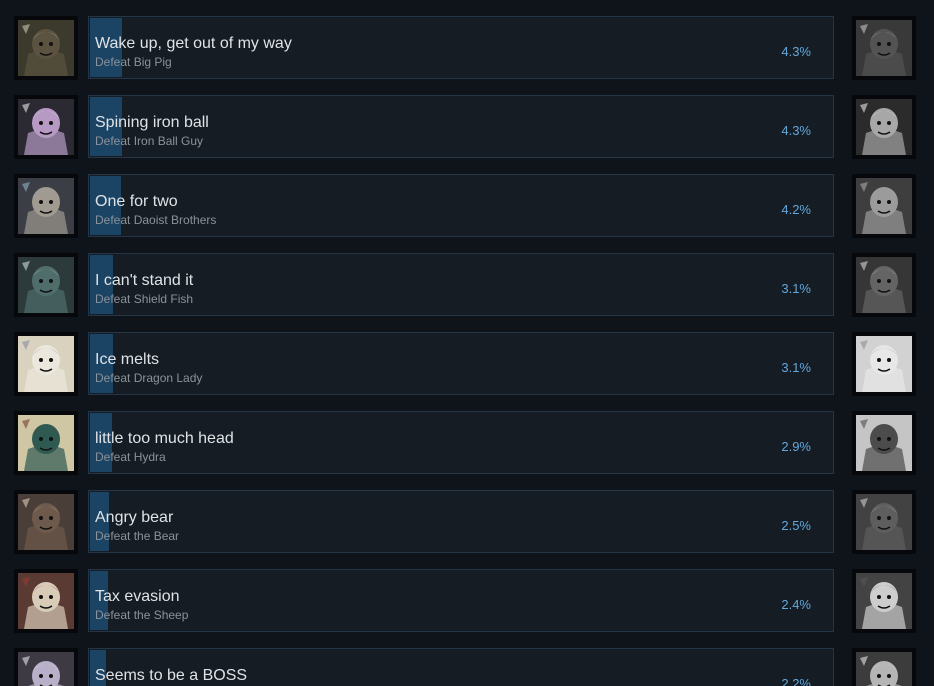 Image resolution: width=934 pixels, height=686 pixels. I want to click on achievement-progress-bar: Angry bear Defeat the Bear 2.5%, so click(461, 521).